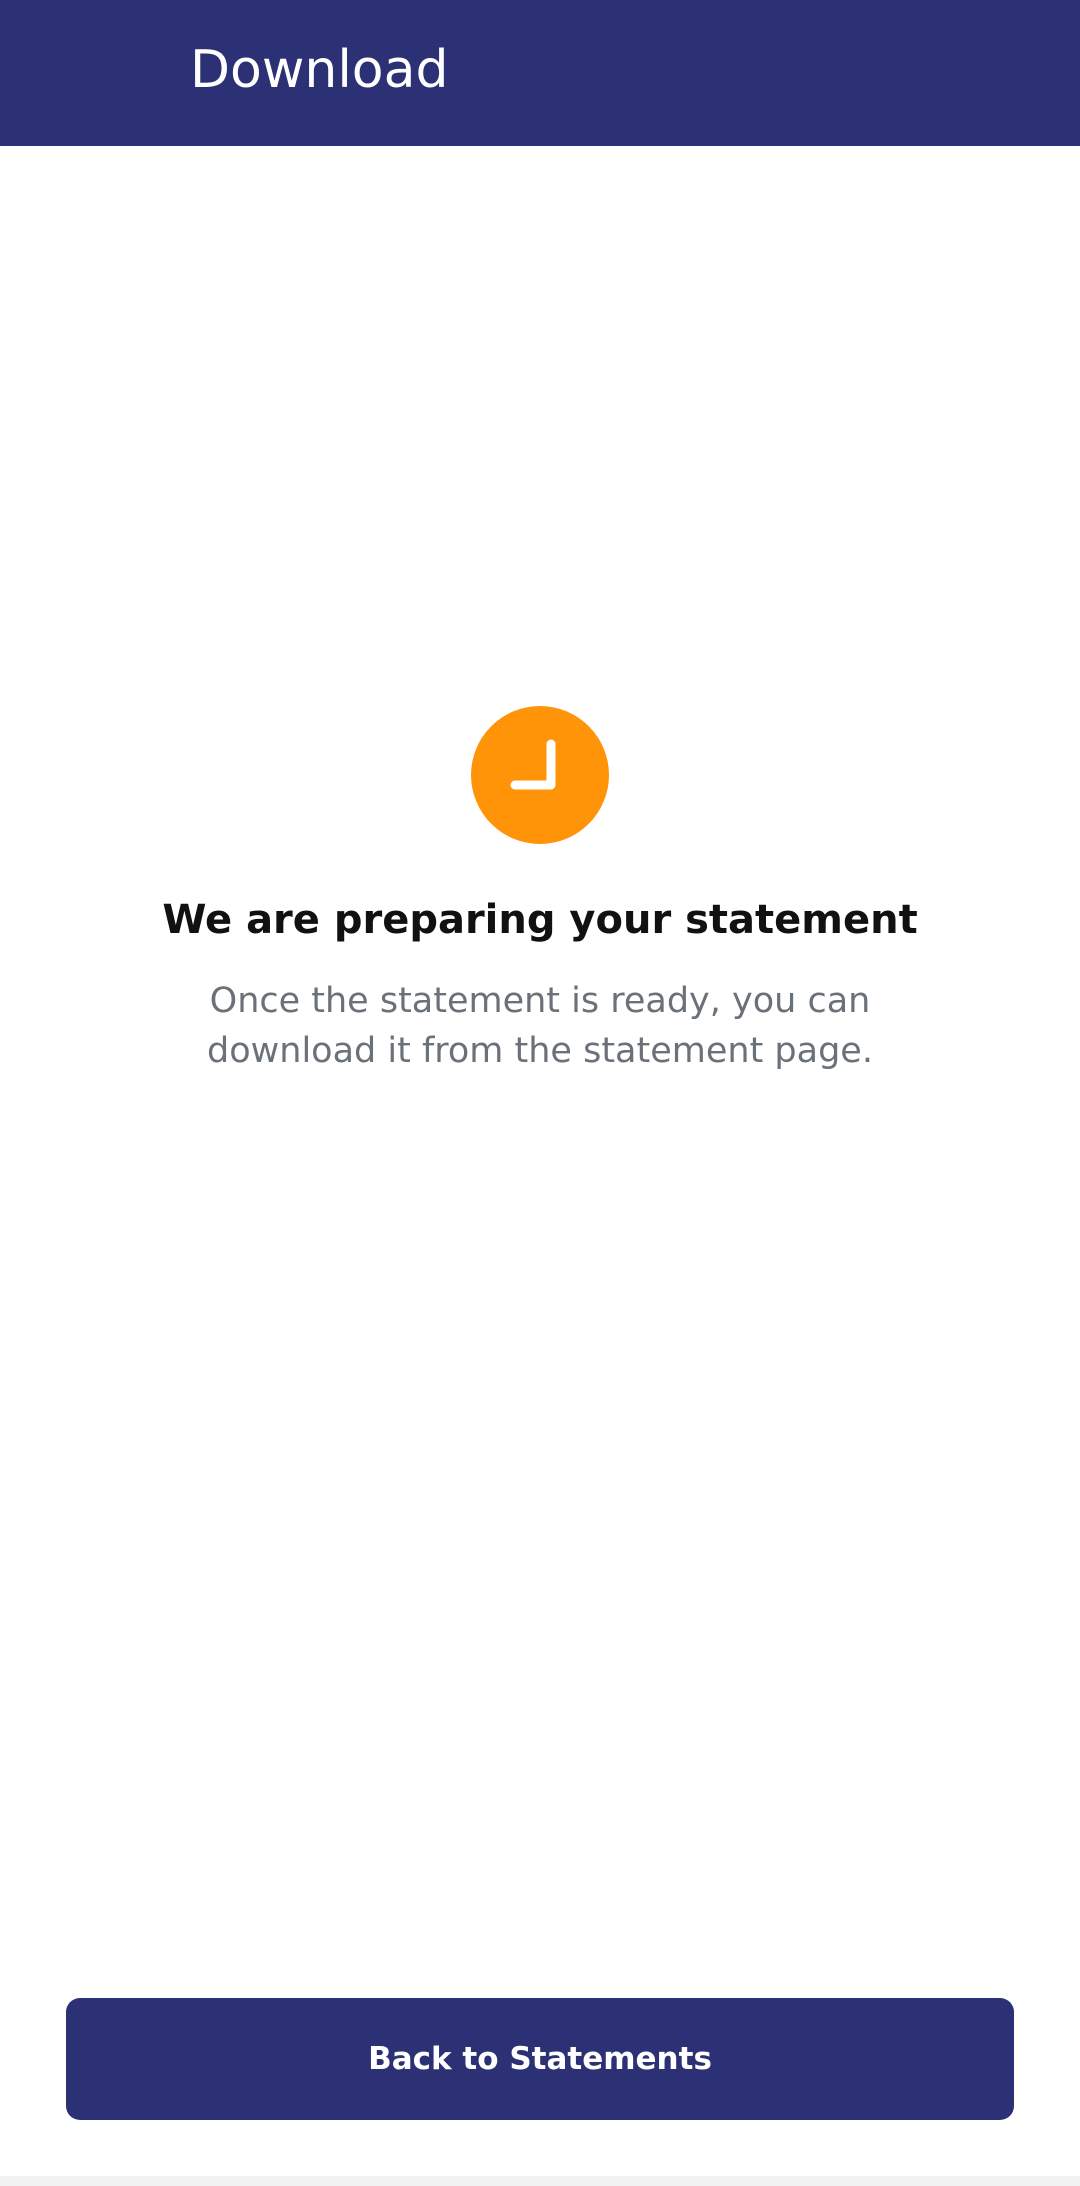  Describe the element at coordinates (540, 2059) in the screenshot. I see `back-to-statements-button: Back to Statements` at that location.